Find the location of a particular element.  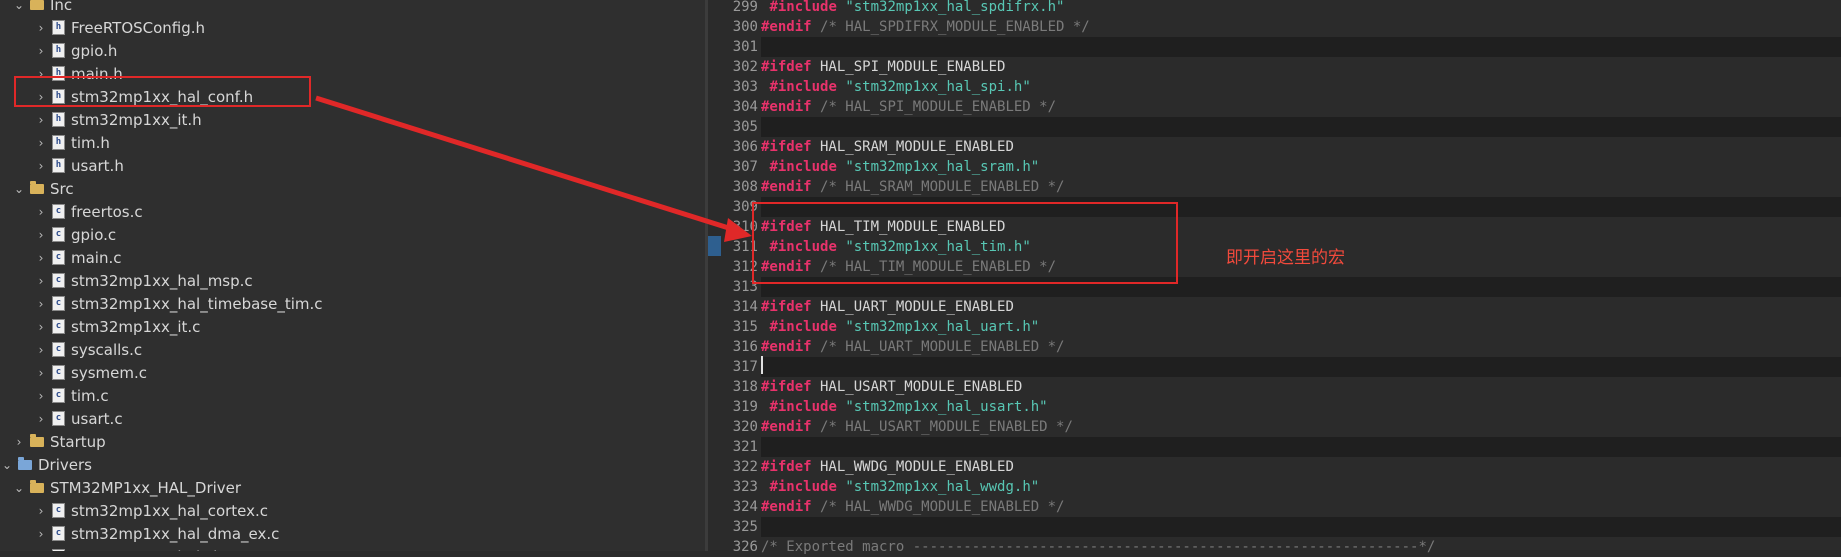

code-token: "stm32mp1xx_hal_spdifrx.h" is located at coordinates (955, 7).